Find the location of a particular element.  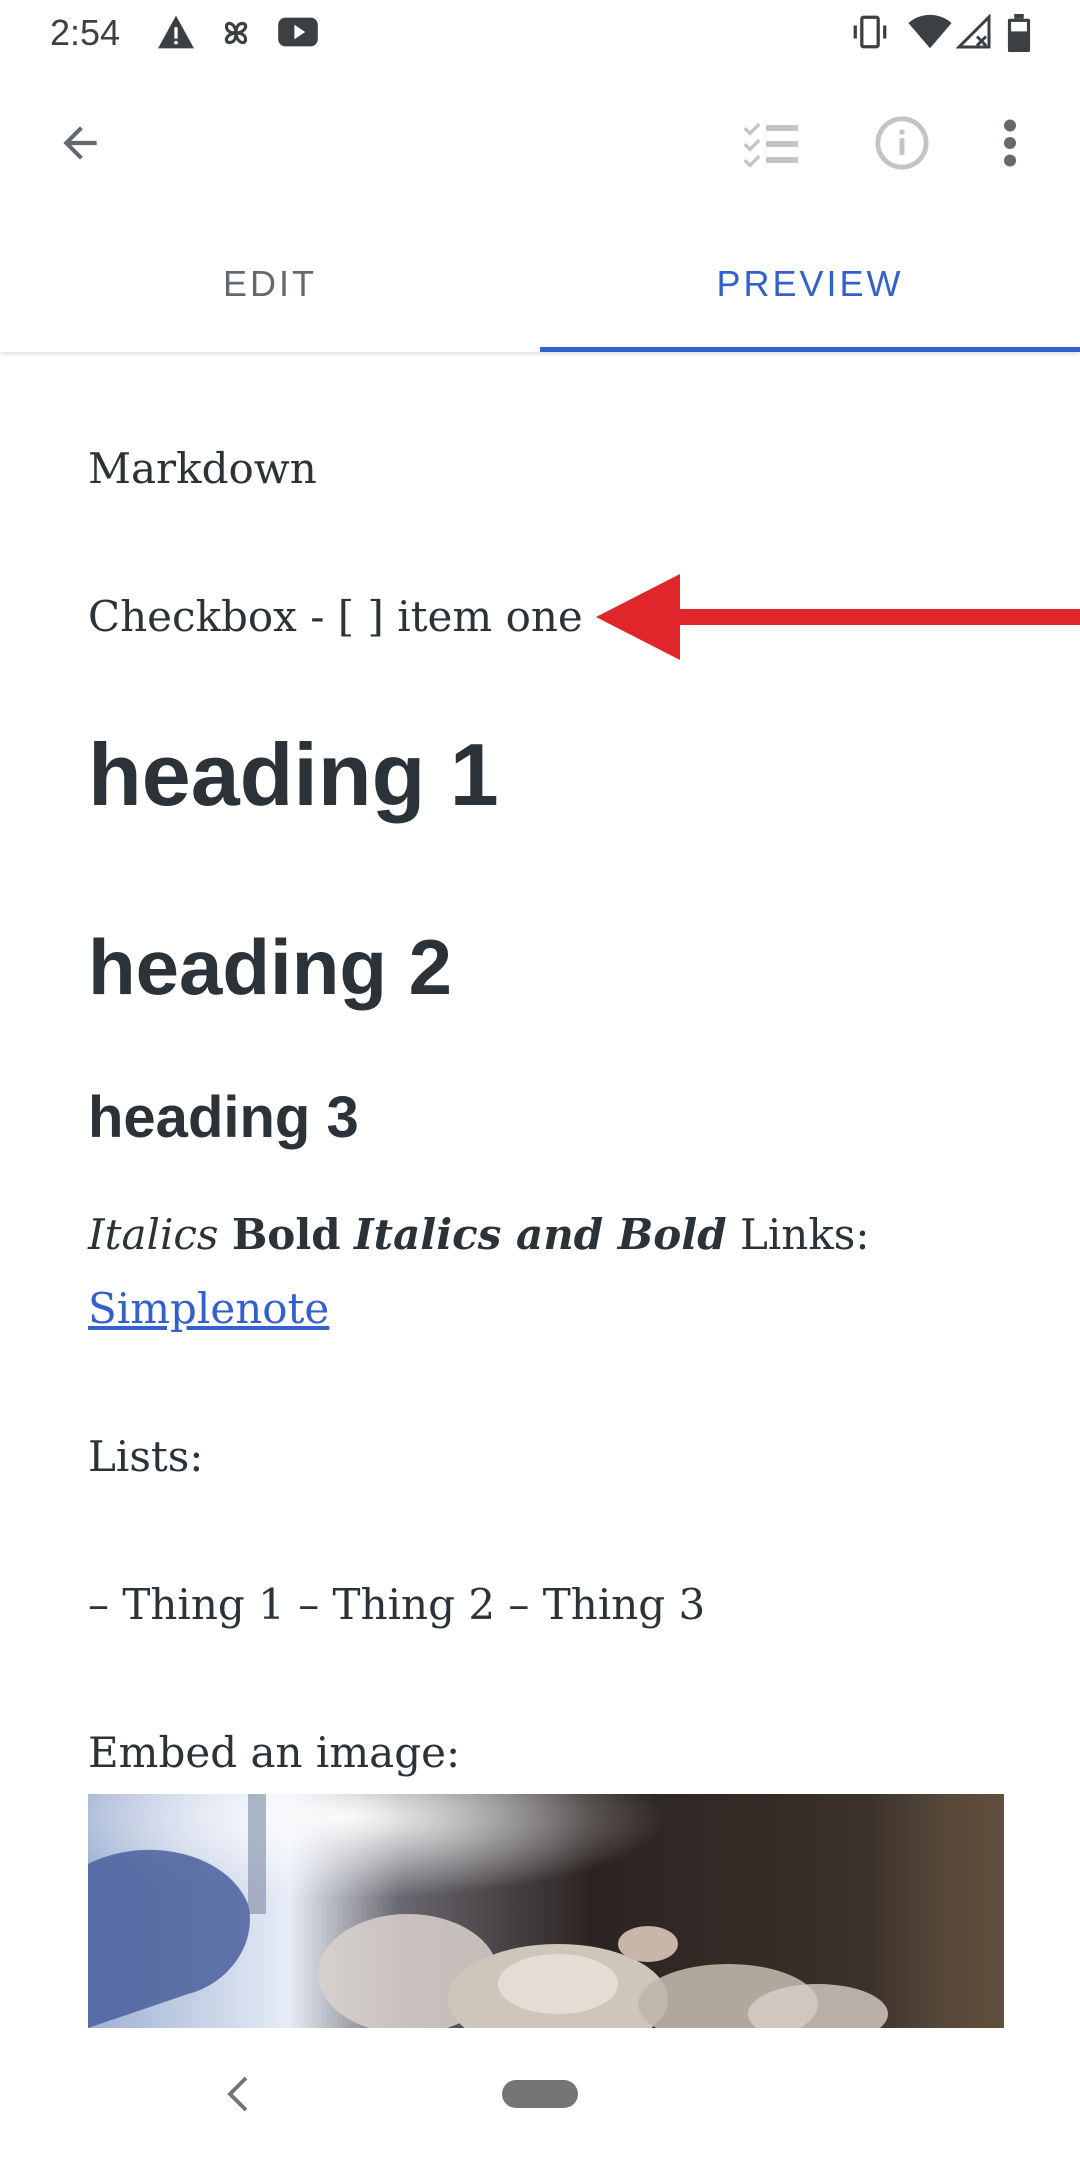

checklist-button is located at coordinates (772, 143).